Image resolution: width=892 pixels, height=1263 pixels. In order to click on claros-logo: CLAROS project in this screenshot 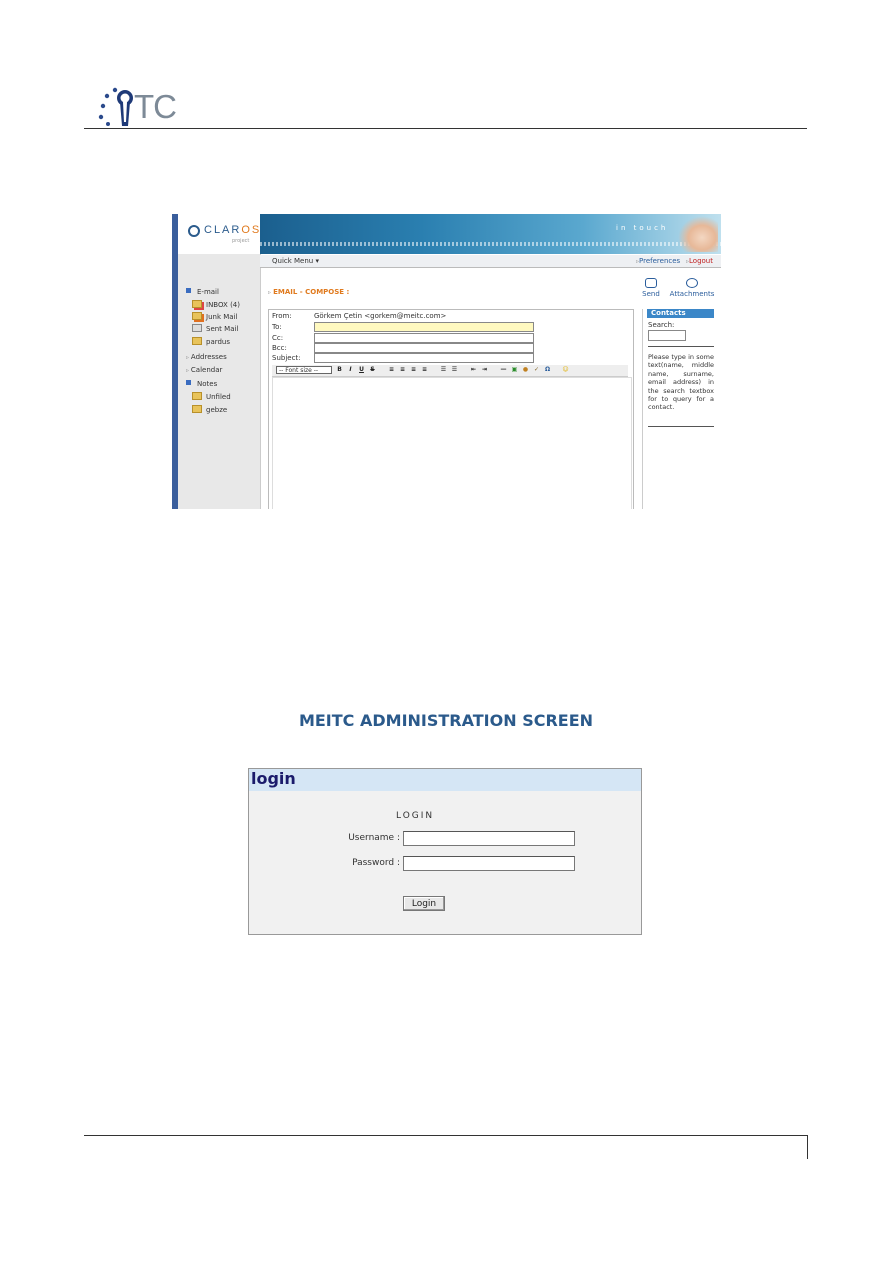, I will do `click(225, 234)`.